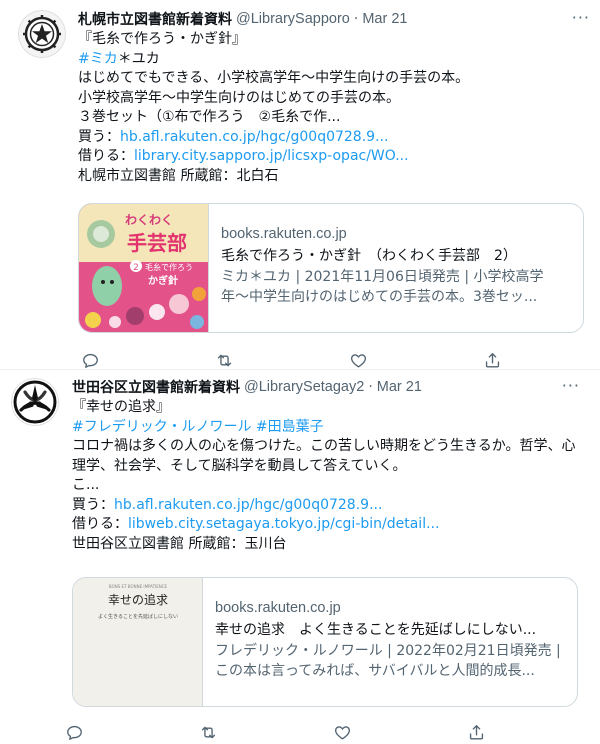 This screenshot has height=744, width=600. What do you see at coordinates (156, 387) in the screenshot?
I see `author-name: 世田谷区立図書館新着資料` at bounding box center [156, 387].